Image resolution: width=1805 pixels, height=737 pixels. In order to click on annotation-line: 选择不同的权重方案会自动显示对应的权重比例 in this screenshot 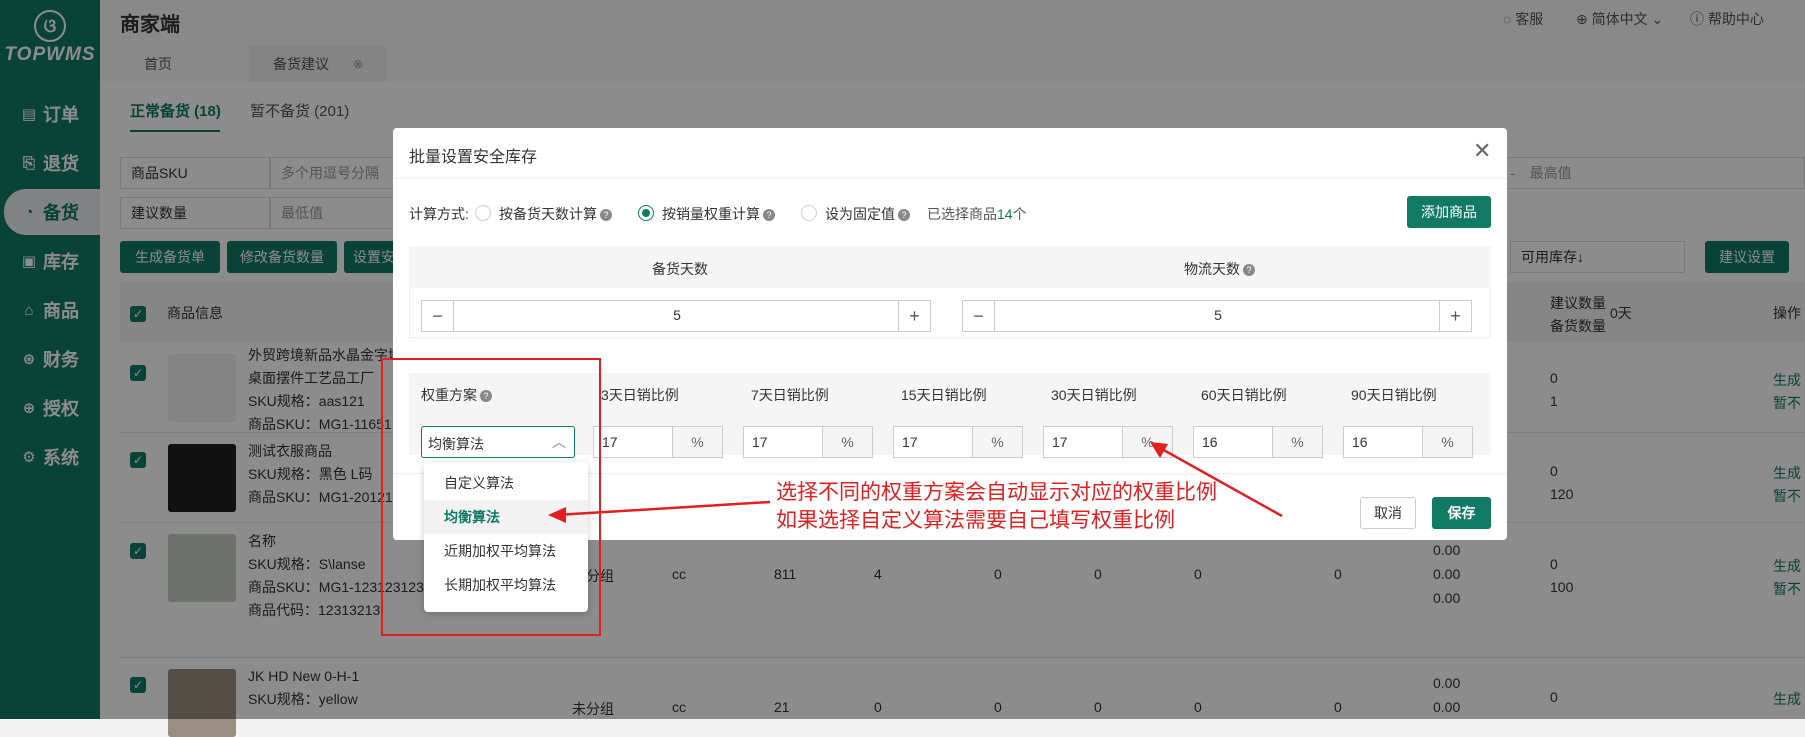, I will do `click(996, 492)`.